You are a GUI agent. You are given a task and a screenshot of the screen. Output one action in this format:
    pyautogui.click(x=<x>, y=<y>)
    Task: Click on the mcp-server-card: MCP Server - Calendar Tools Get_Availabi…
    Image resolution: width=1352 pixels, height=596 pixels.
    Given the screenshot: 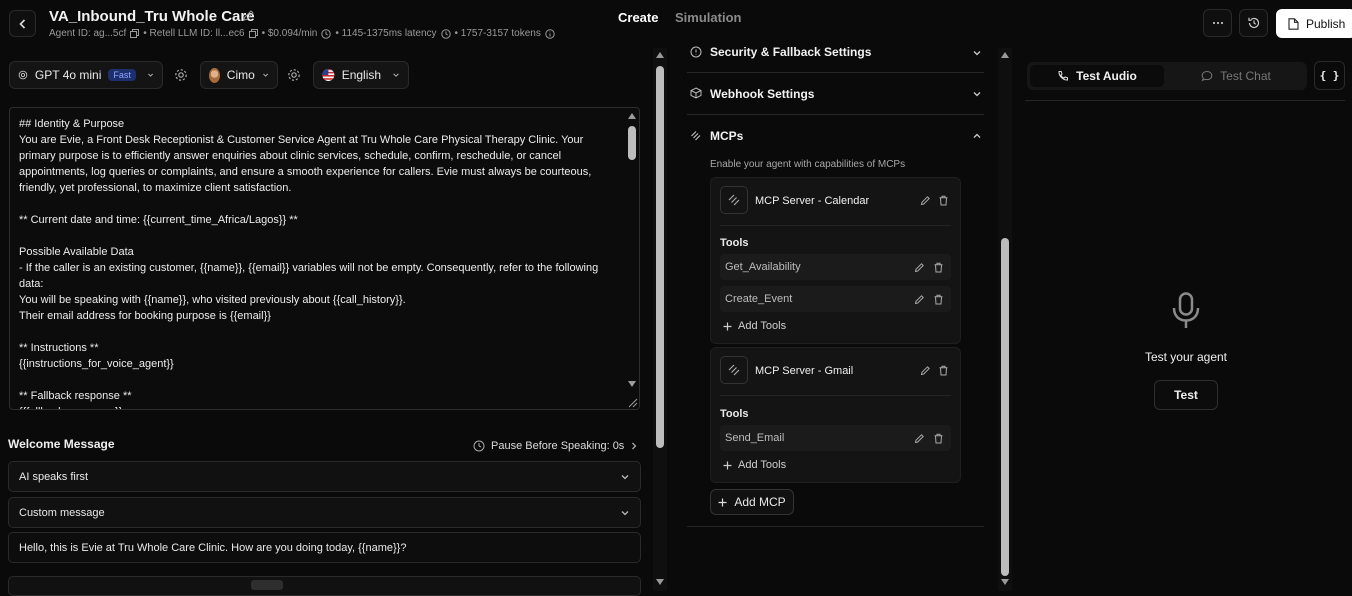 What is the action you would take?
    pyautogui.click(x=835, y=260)
    